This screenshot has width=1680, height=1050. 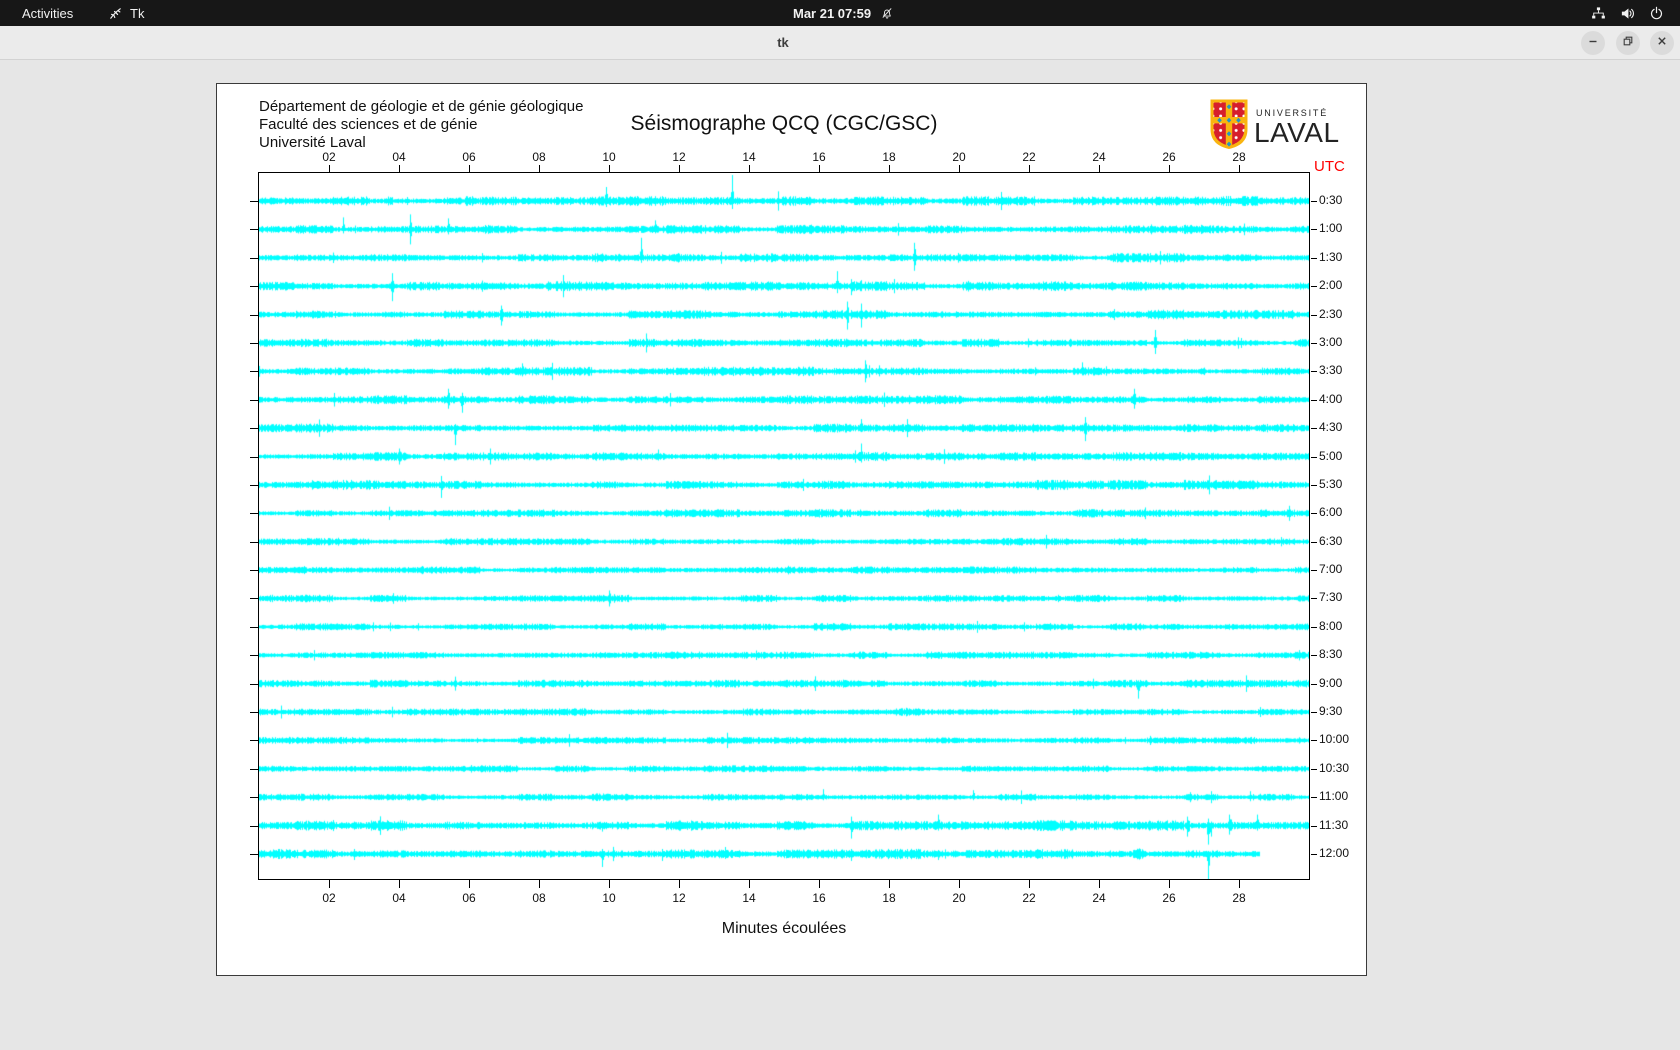 What do you see at coordinates (1331, 711) in the screenshot?
I see `trace-time-label: 9:30` at bounding box center [1331, 711].